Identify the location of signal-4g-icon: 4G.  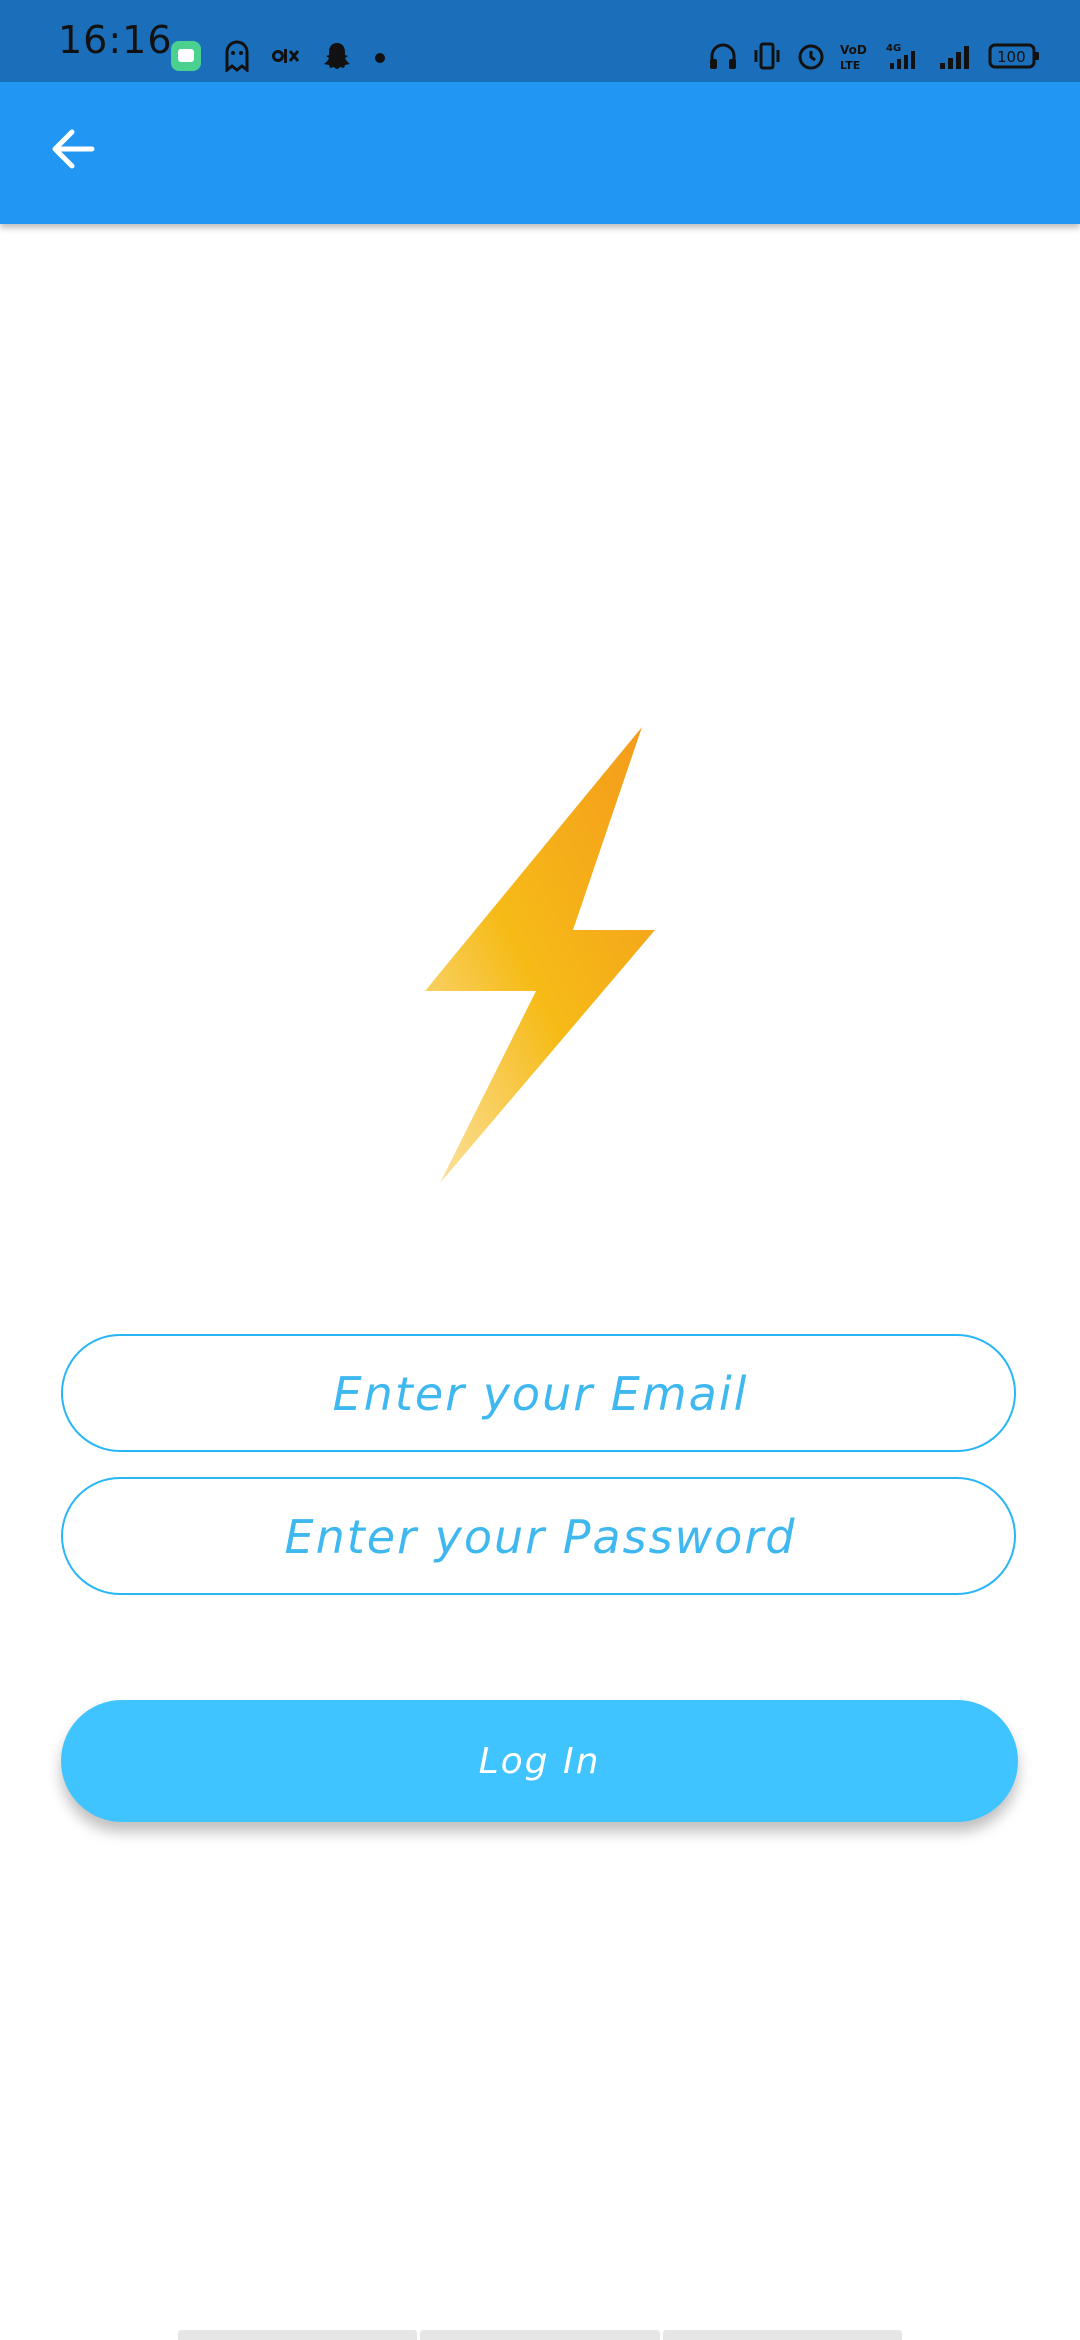
(904, 58).